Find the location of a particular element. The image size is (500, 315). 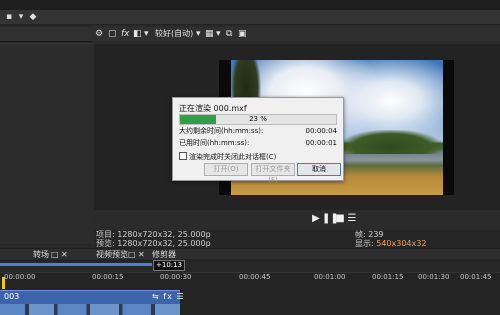

render-progress-label: 23 % is located at coordinates (258, 119).